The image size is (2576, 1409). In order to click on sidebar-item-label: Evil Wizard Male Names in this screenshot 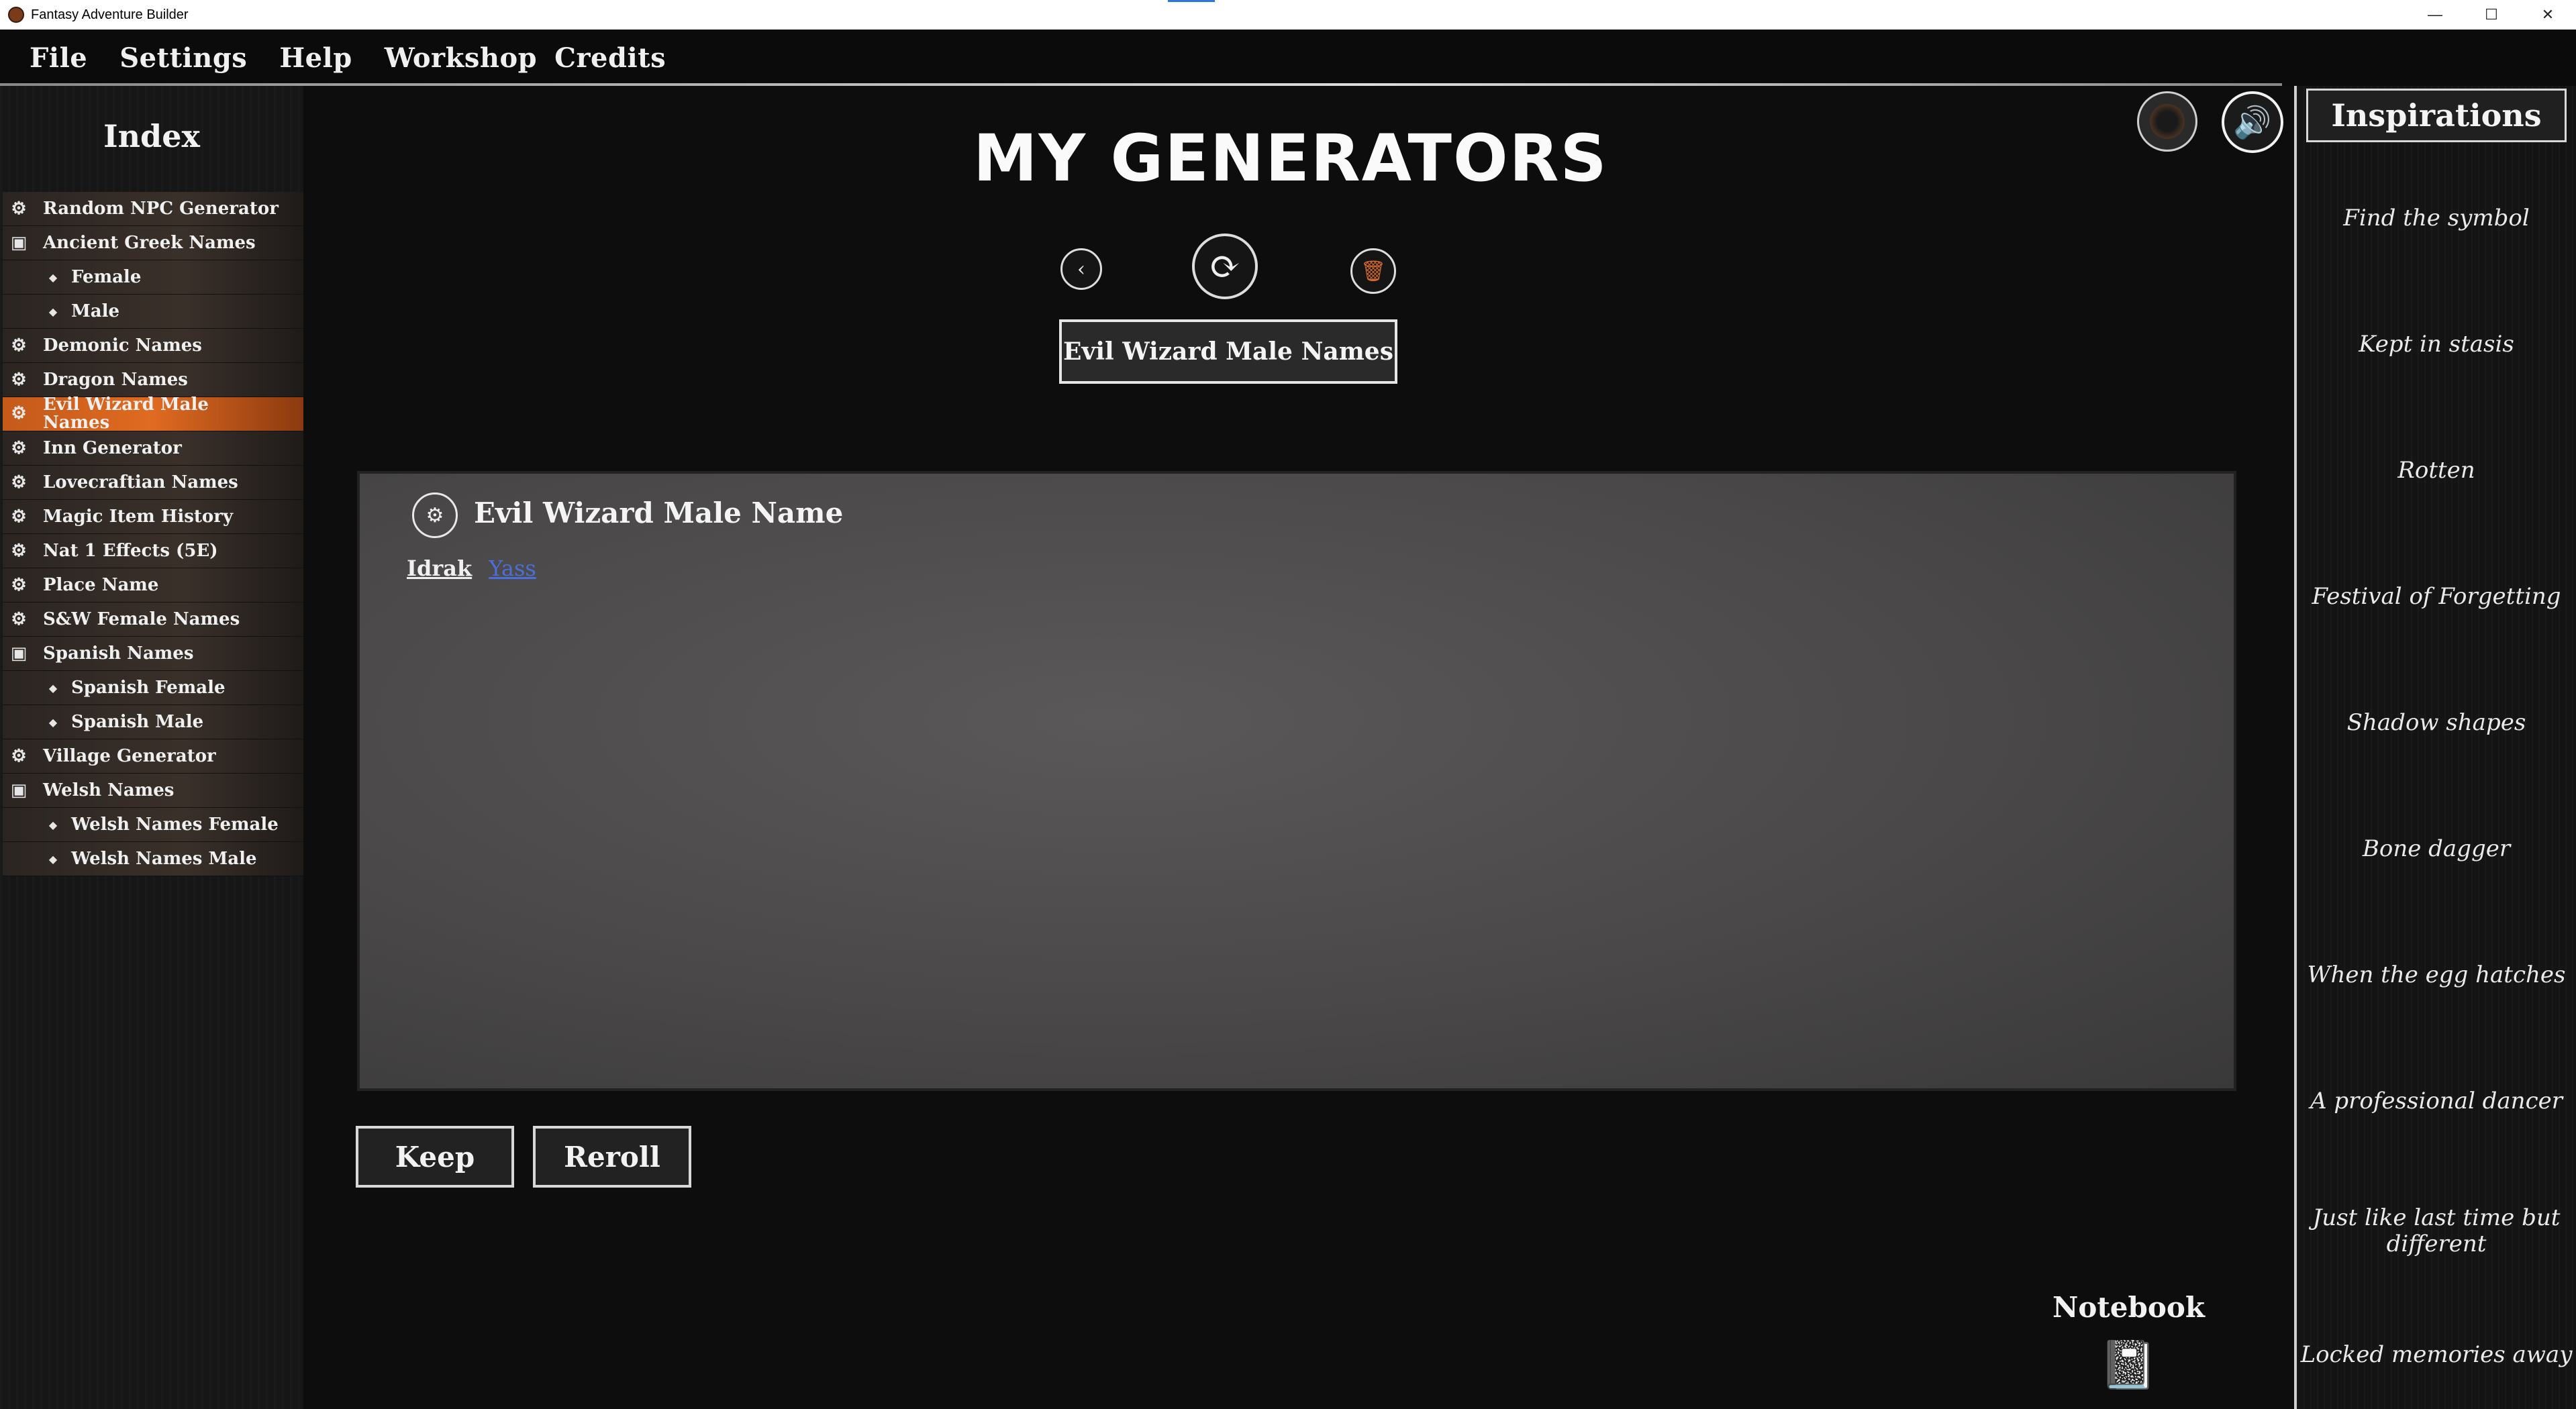, I will do `click(126, 413)`.